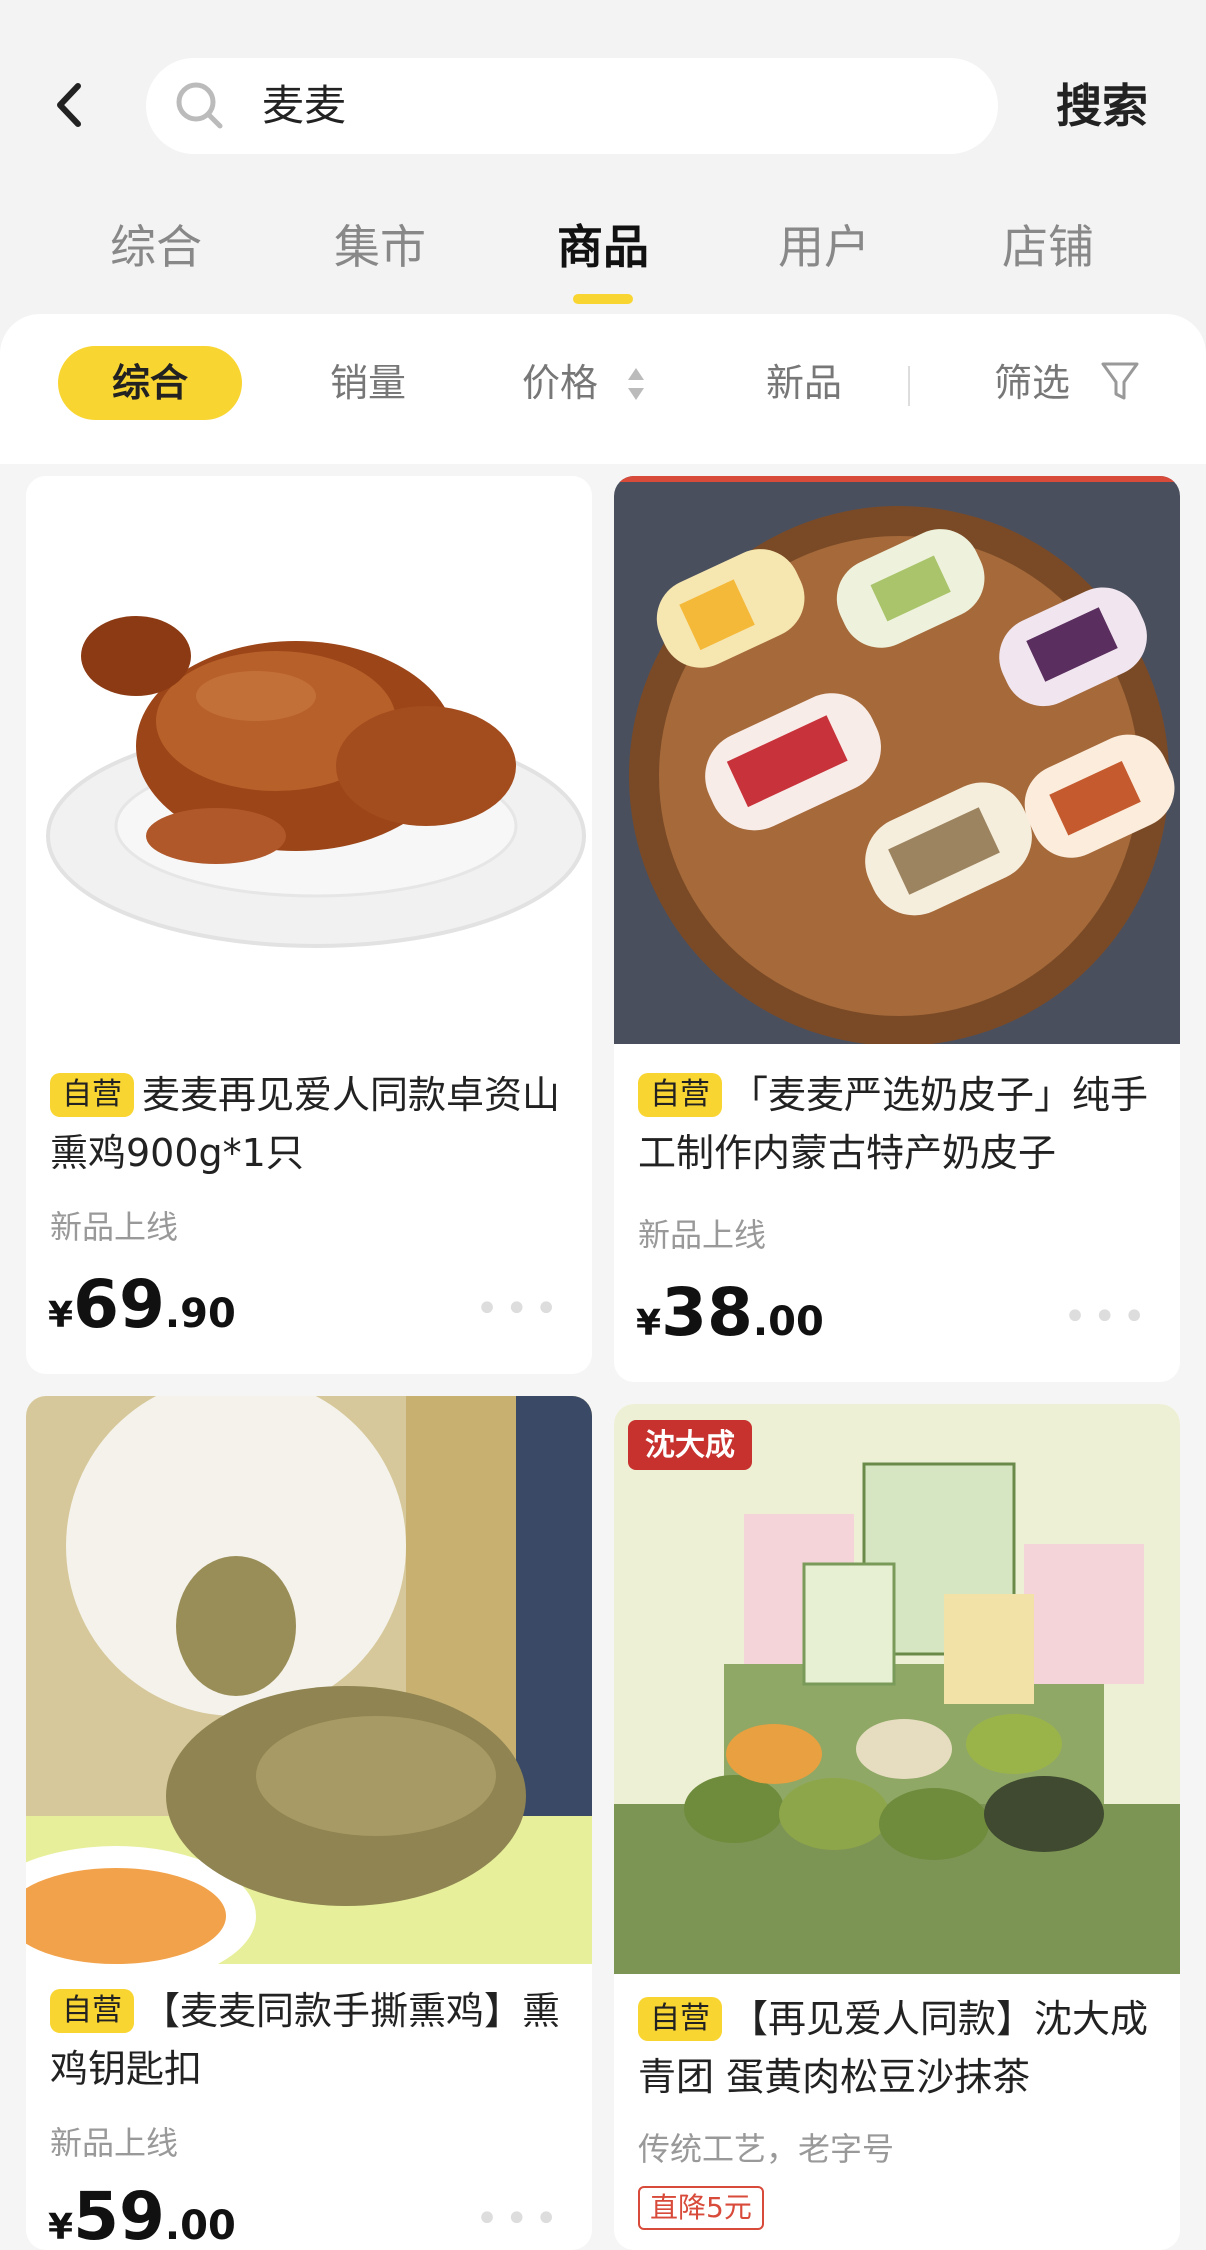 The height and width of the screenshot is (2250, 1206). Describe the element at coordinates (142, 2214) in the screenshot. I see `product-price: ¥59.00` at that location.